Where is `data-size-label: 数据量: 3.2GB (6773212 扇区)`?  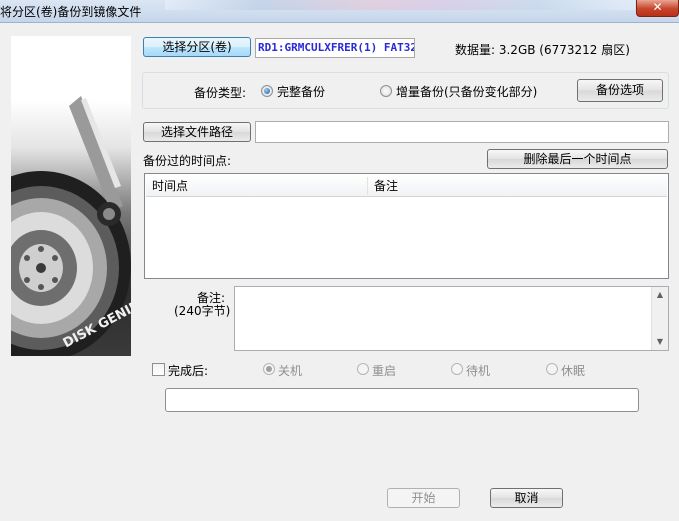 data-size-label: 数据量: 3.2GB (6773212 扇区) is located at coordinates (542, 50).